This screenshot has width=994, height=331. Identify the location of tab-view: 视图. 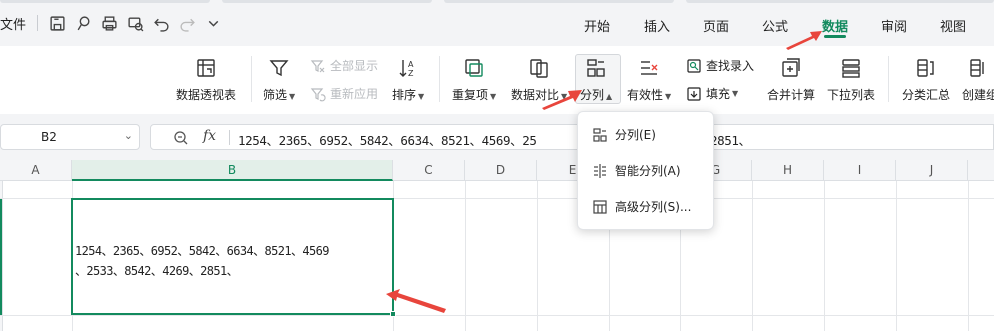
(953, 25).